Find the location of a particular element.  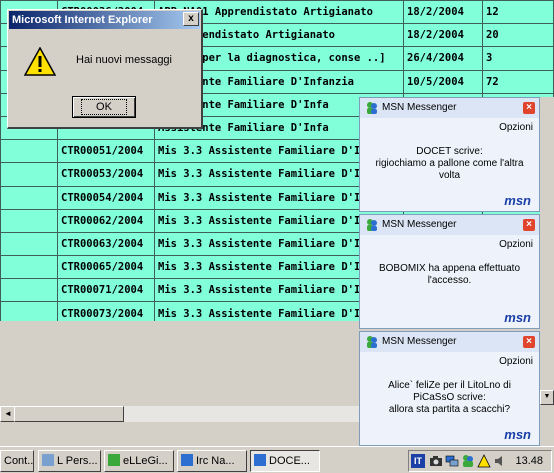

table-cell: 72 is located at coordinates (518, 81).